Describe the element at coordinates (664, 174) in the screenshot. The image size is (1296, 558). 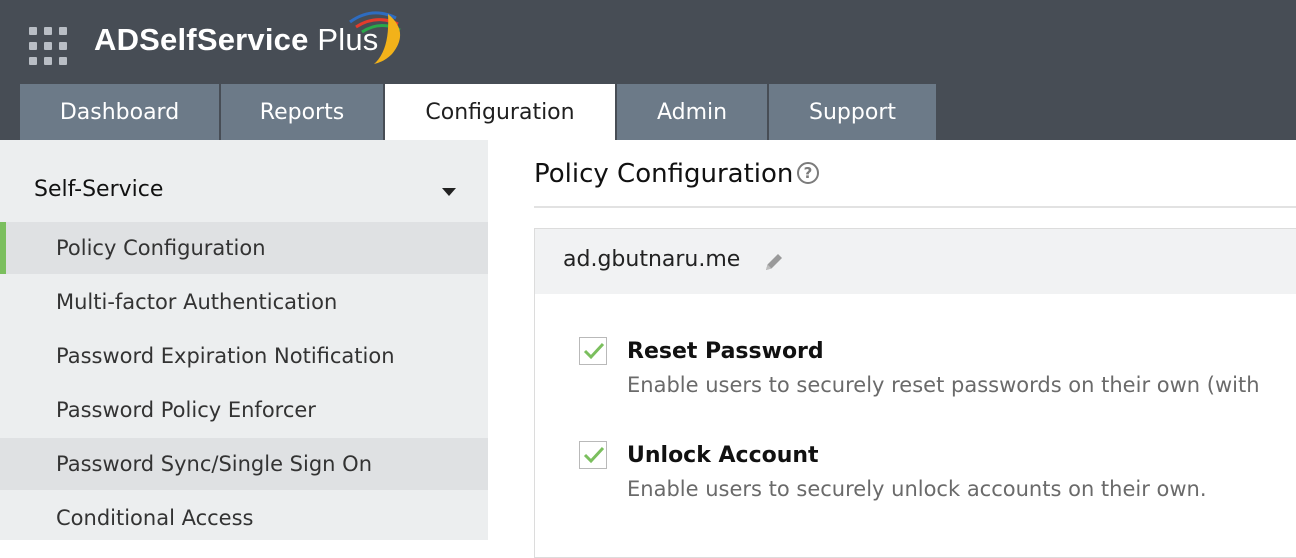
I see `page-title: Policy Configuration` at that location.